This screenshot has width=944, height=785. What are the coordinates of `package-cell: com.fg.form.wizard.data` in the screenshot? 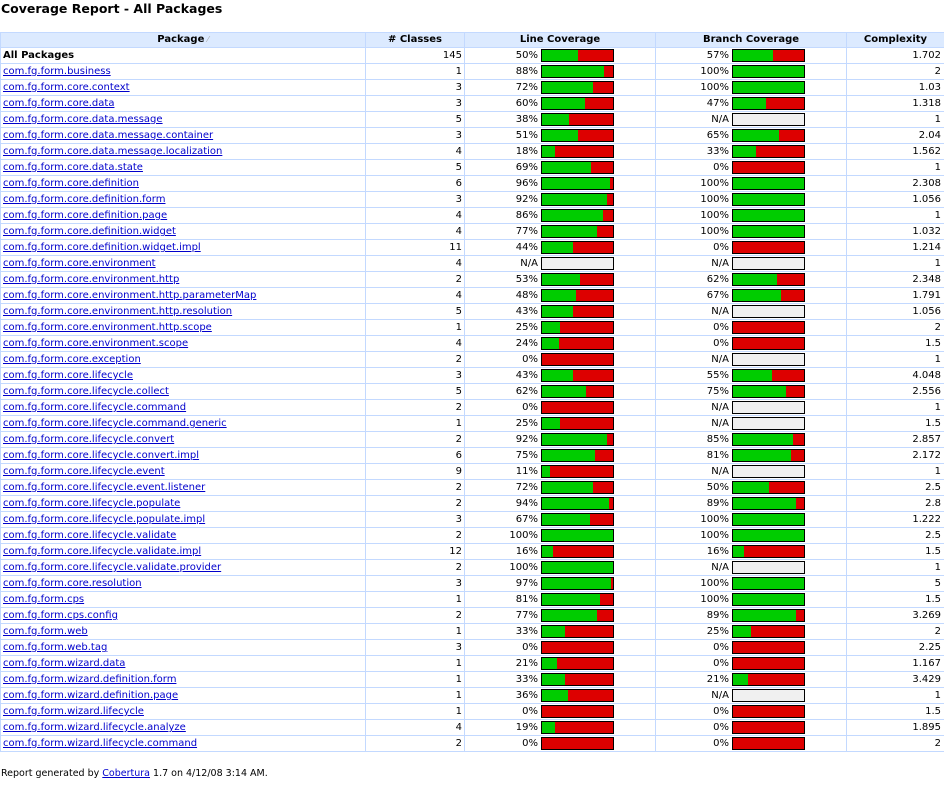 It's located at (183, 663).